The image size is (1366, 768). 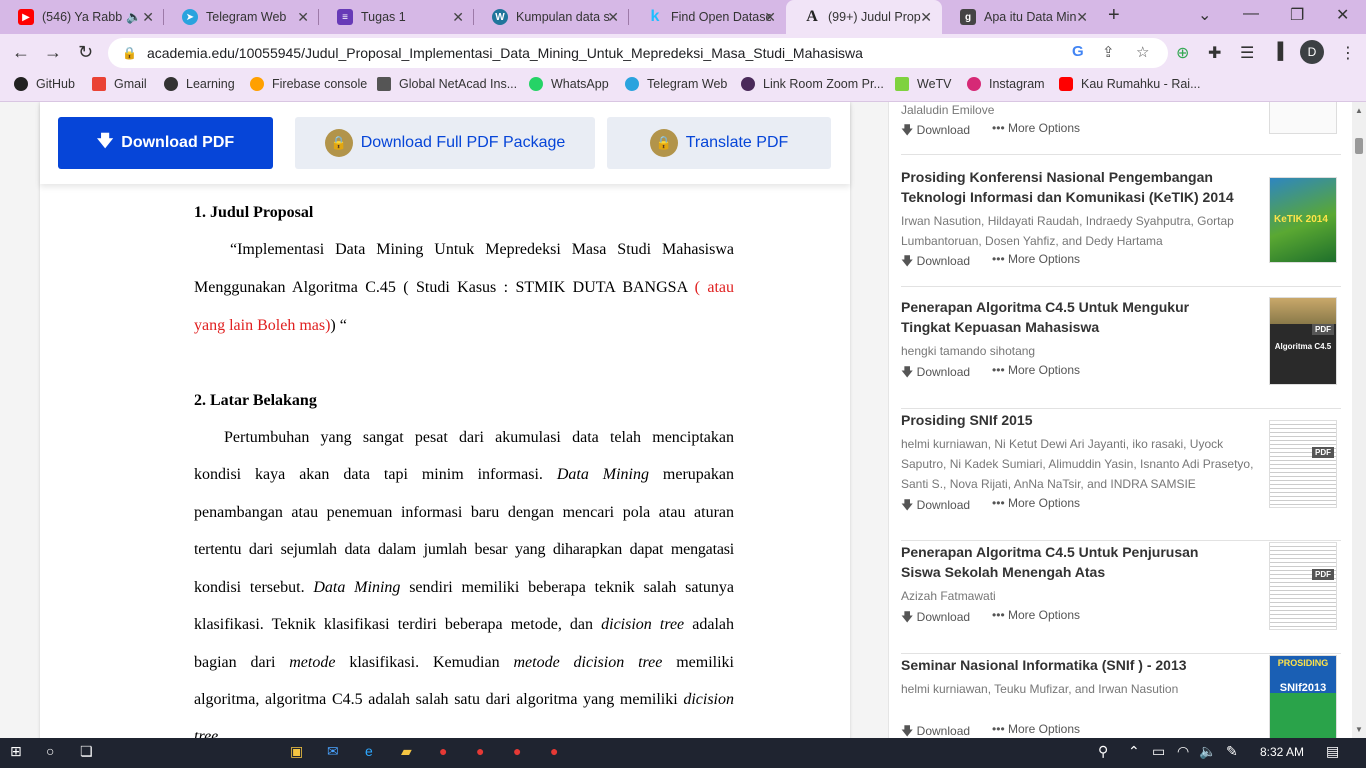 What do you see at coordinates (1158, 751) in the screenshot?
I see `battery-icon: ▭` at bounding box center [1158, 751].